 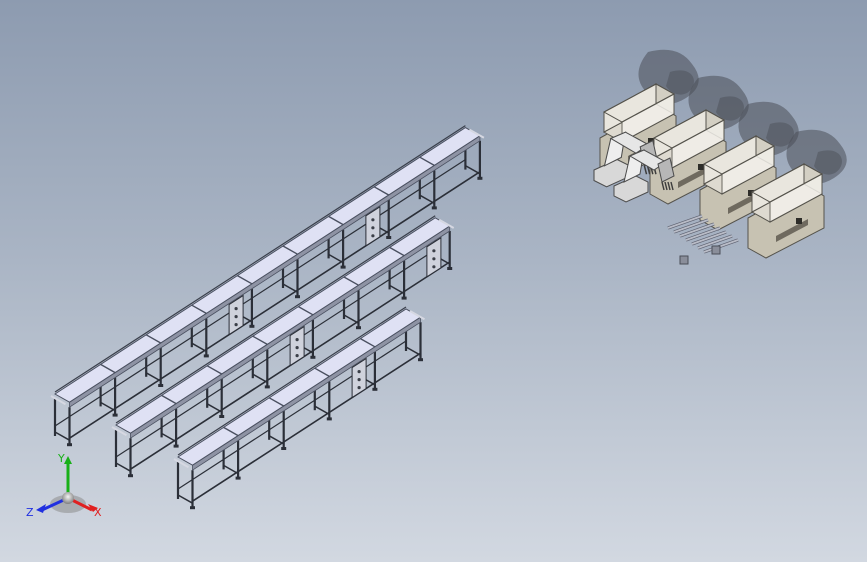 I want to click on belt-side, so click(x=306, y=393).